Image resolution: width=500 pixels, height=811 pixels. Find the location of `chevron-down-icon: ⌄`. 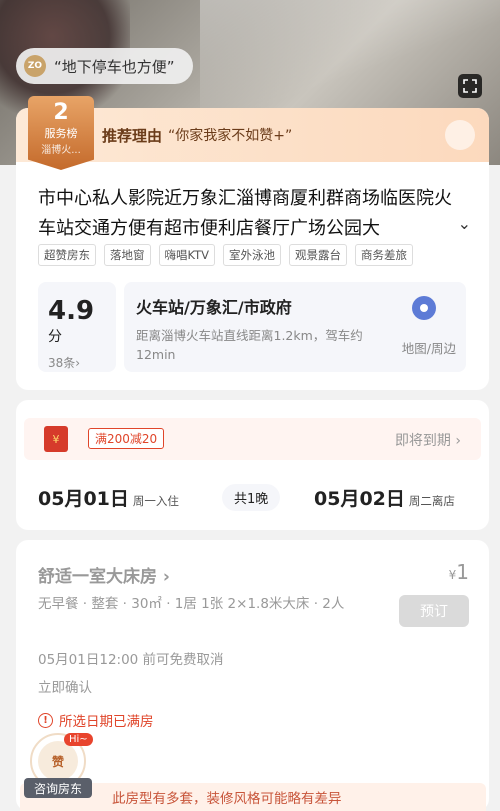

chevron-down-icon: ⌄ is located at coordinates (464, 223).